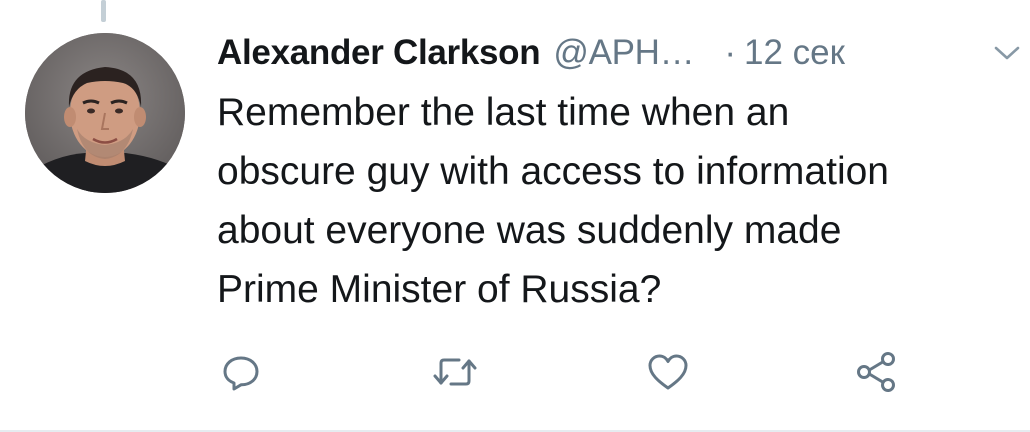 This screenshot has height=432, width=1030. I want to click on share-button, so click(876, 372).